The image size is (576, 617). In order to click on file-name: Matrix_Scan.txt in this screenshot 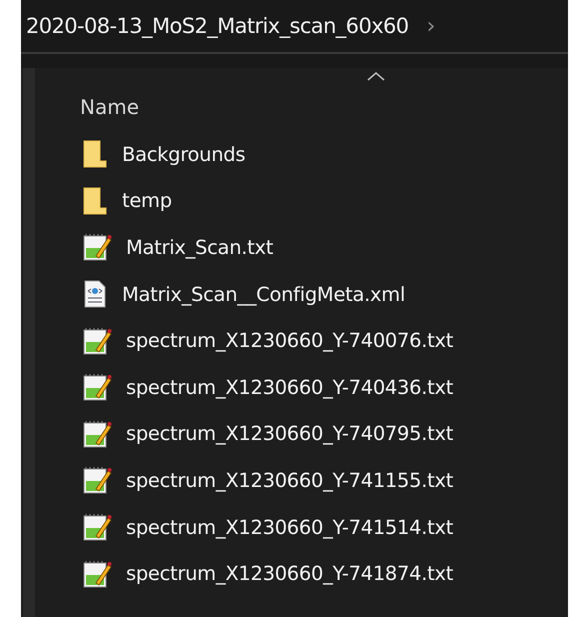, I will do `click(200, 247)`.